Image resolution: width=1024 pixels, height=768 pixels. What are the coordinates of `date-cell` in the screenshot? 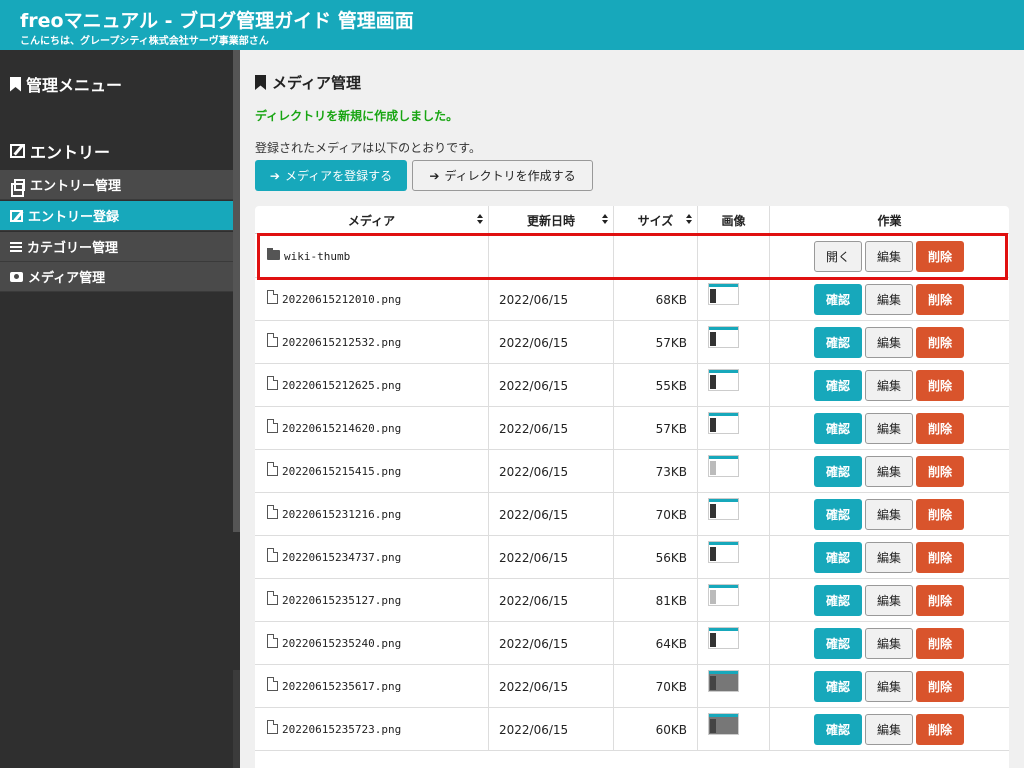 It's located at (551, 256).